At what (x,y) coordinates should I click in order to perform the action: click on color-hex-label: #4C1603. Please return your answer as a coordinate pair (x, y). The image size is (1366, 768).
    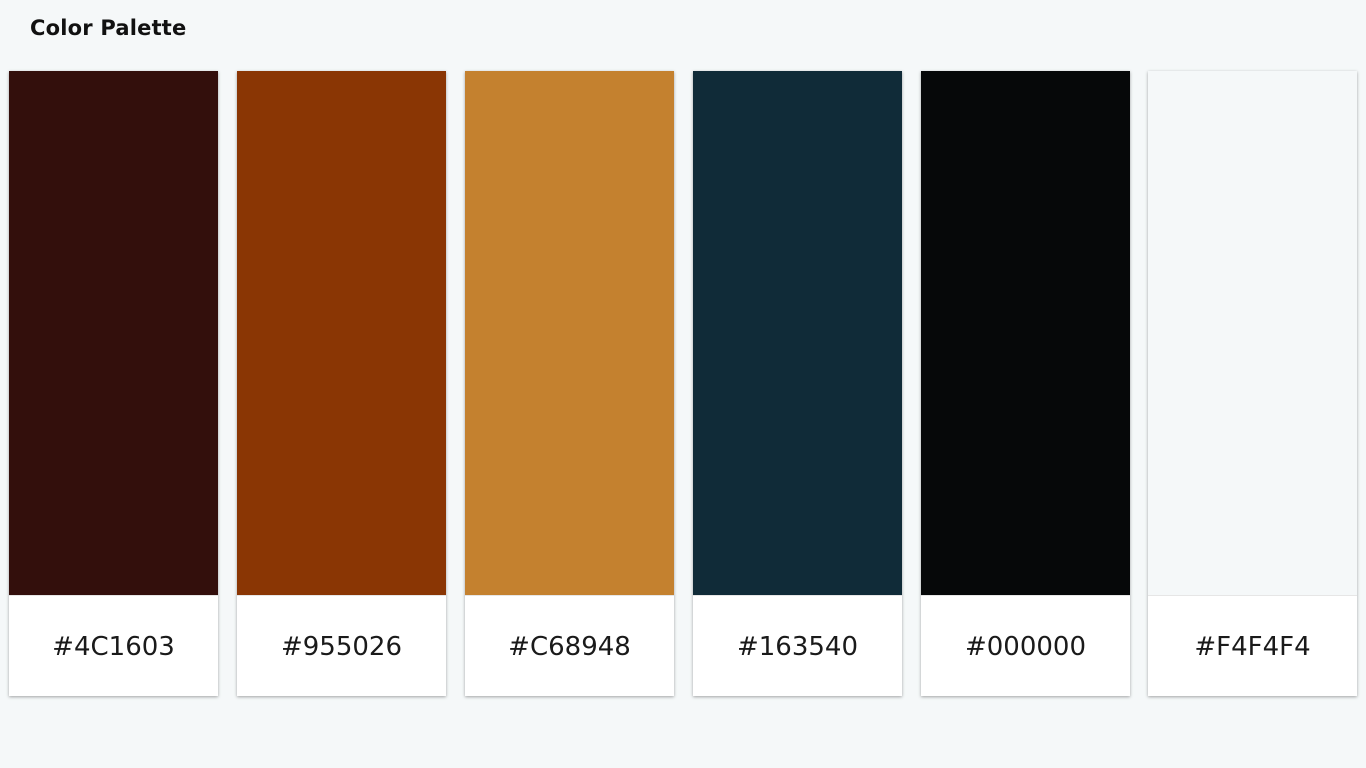
    Looking at the image, I should click on (113, 645).